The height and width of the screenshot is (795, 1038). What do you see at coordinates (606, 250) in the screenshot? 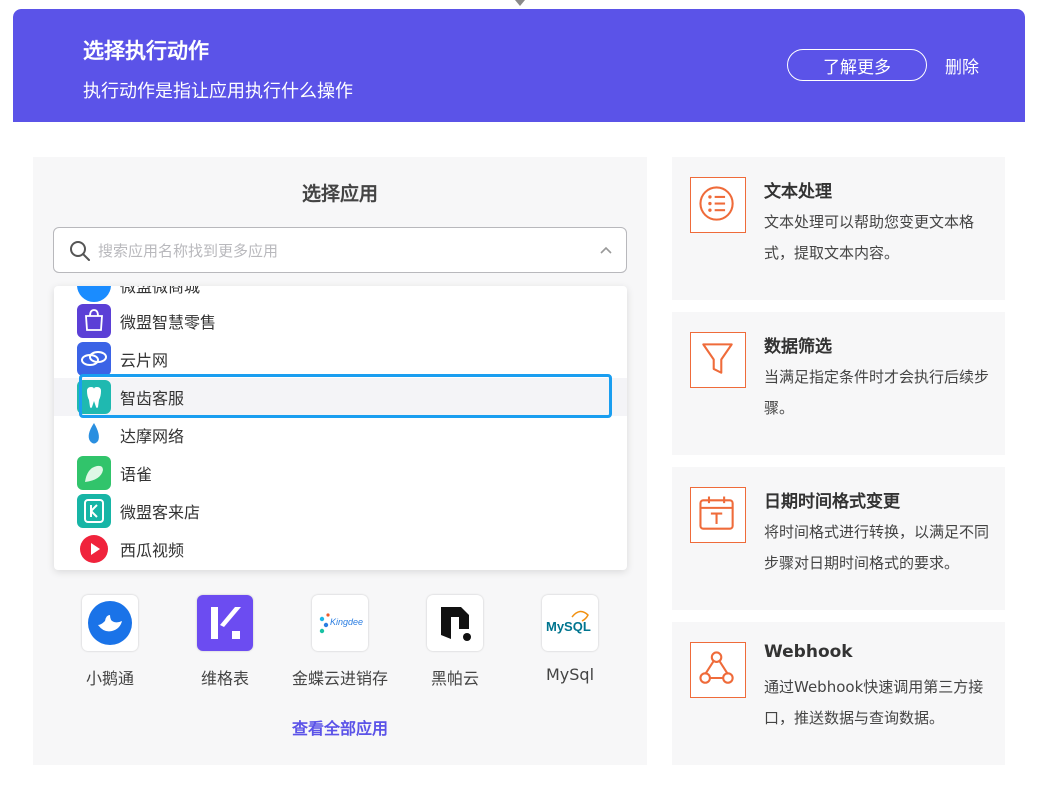
I see `chevron-up-icon` at bounding box center [606, 250].